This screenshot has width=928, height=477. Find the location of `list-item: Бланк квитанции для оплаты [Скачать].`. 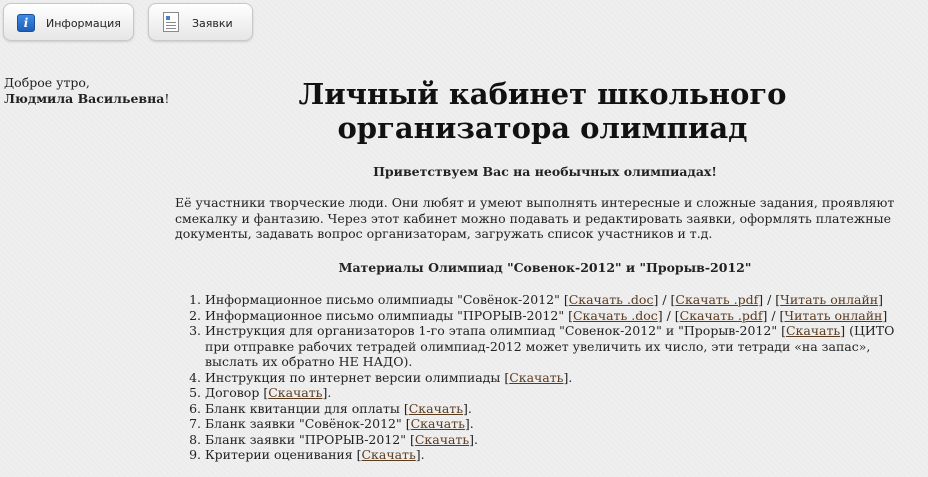

list-item: Бланк квитанции для оплаты [Скачать]. is located at coordinates (557, 409).